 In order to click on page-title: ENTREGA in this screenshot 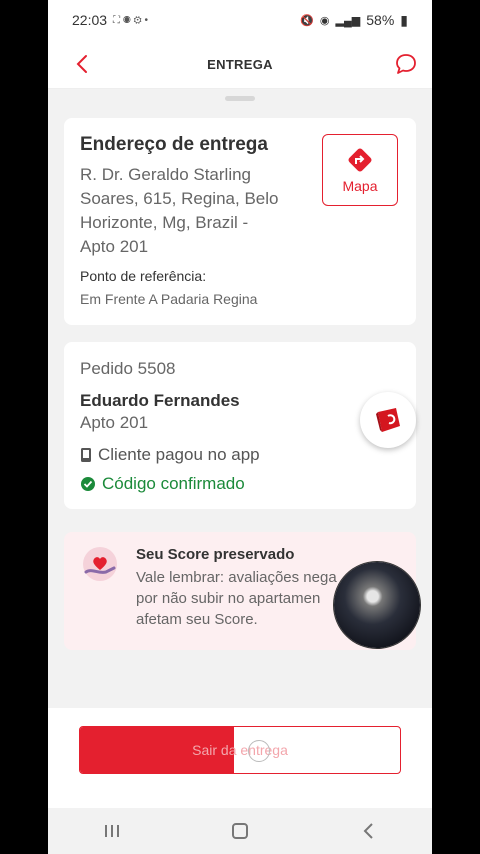, I will do `click(240, 64)`.